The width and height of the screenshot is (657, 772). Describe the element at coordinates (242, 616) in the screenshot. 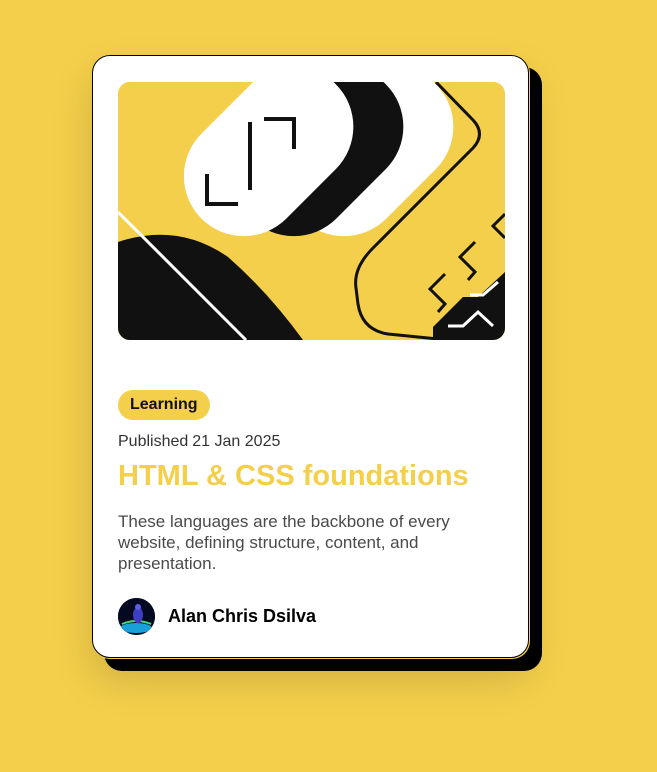

I see `author-name: Alan Chris Dsilva` at that location.